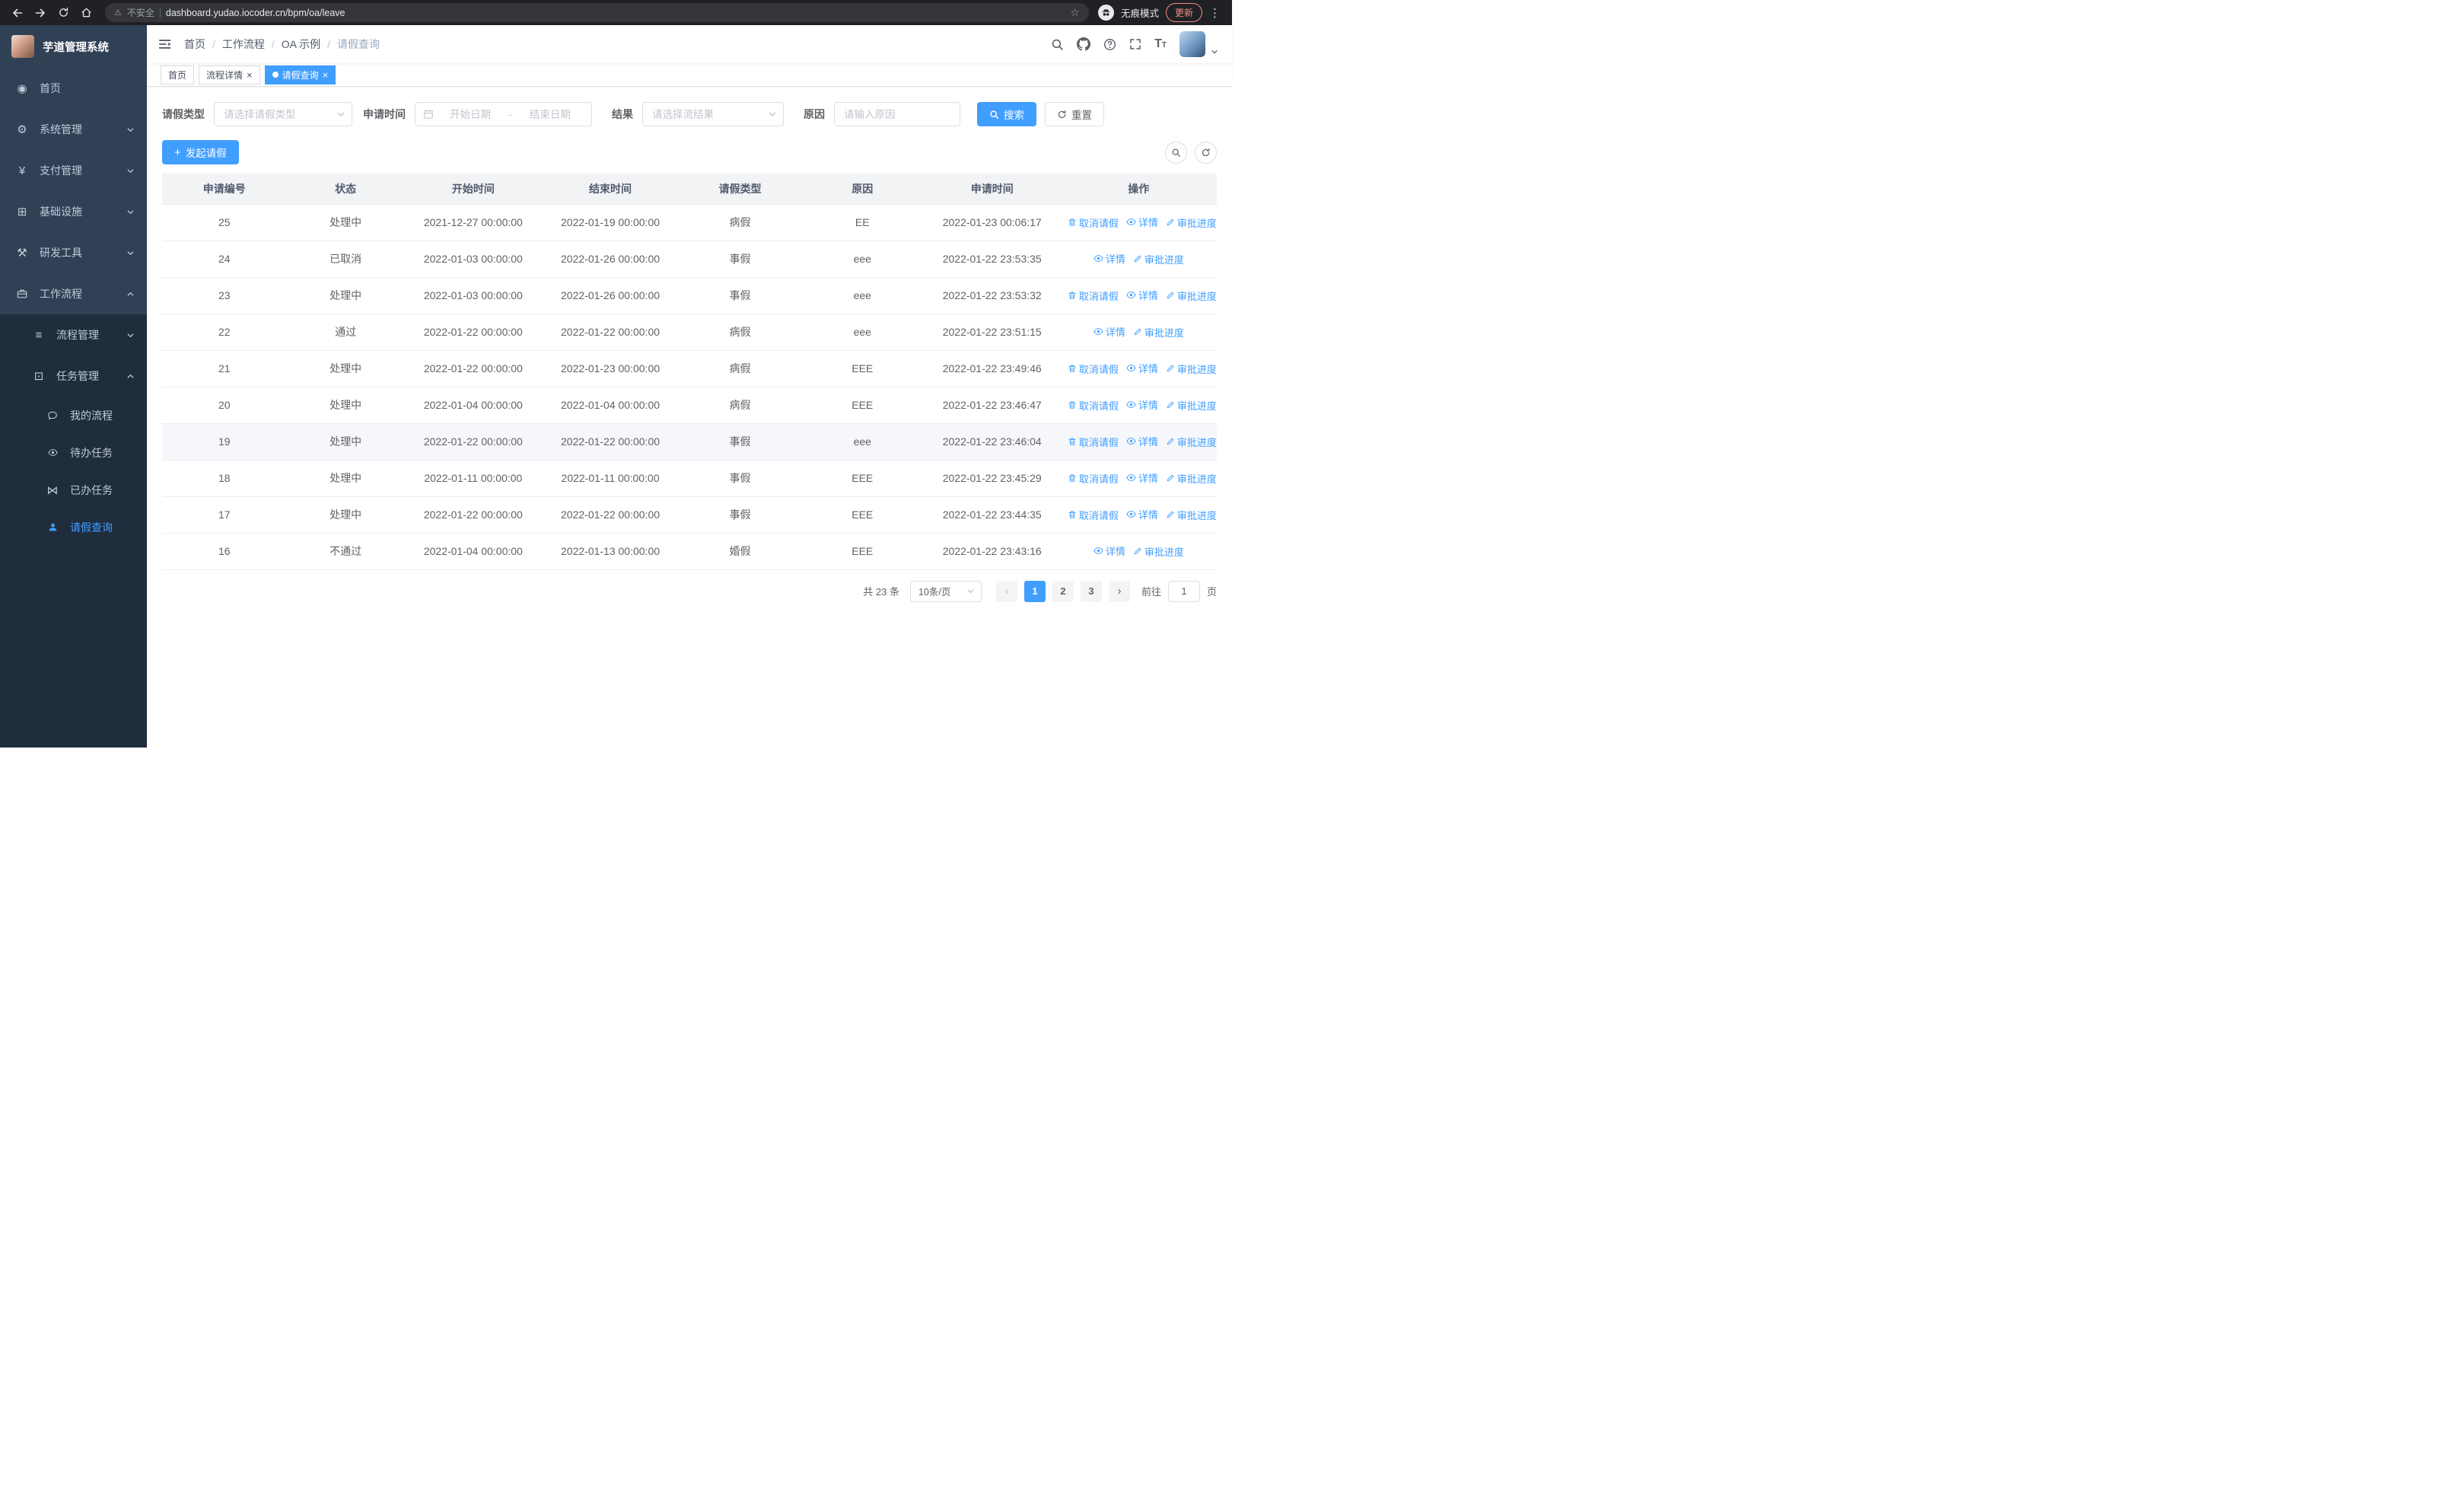 The image size is (2464, 1495). I want to click on sidebar-toggle-icon, so click(165, 44).